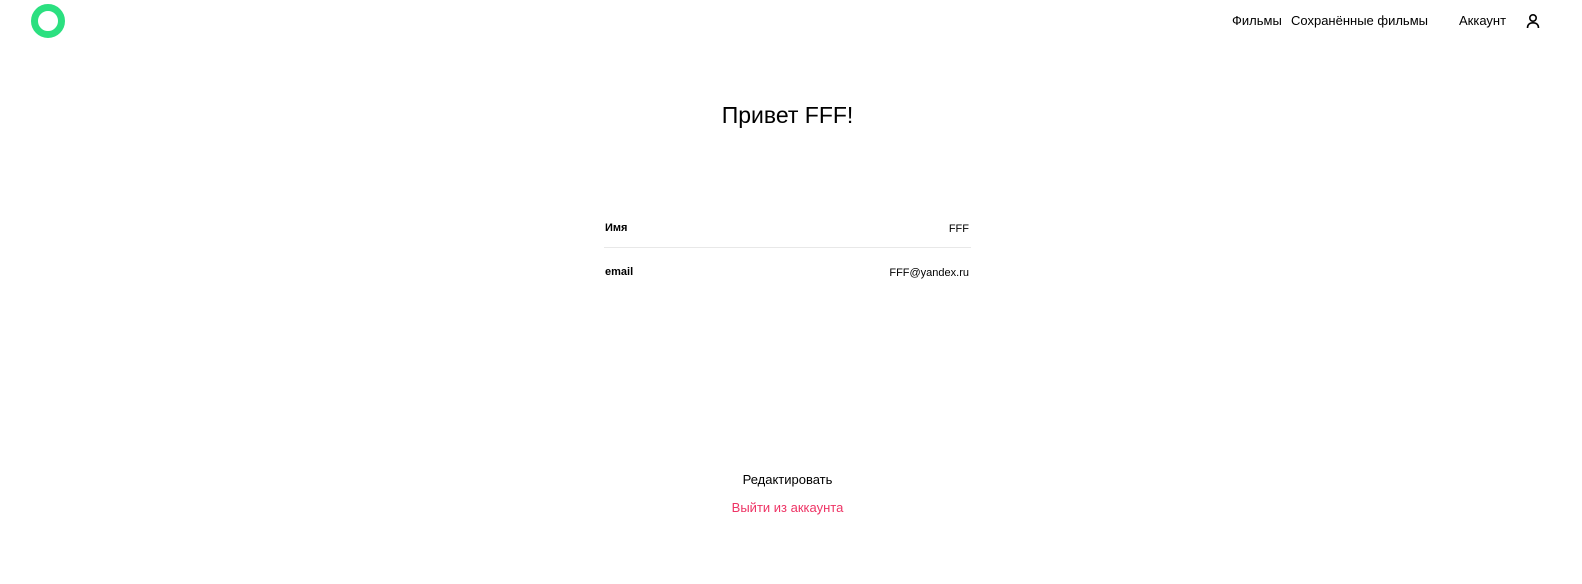 The image size is (1582, 584). Describe the element at coordinates (787, 230) in the screenshot. I see `profile-row-name: Имя FFF` at that location.